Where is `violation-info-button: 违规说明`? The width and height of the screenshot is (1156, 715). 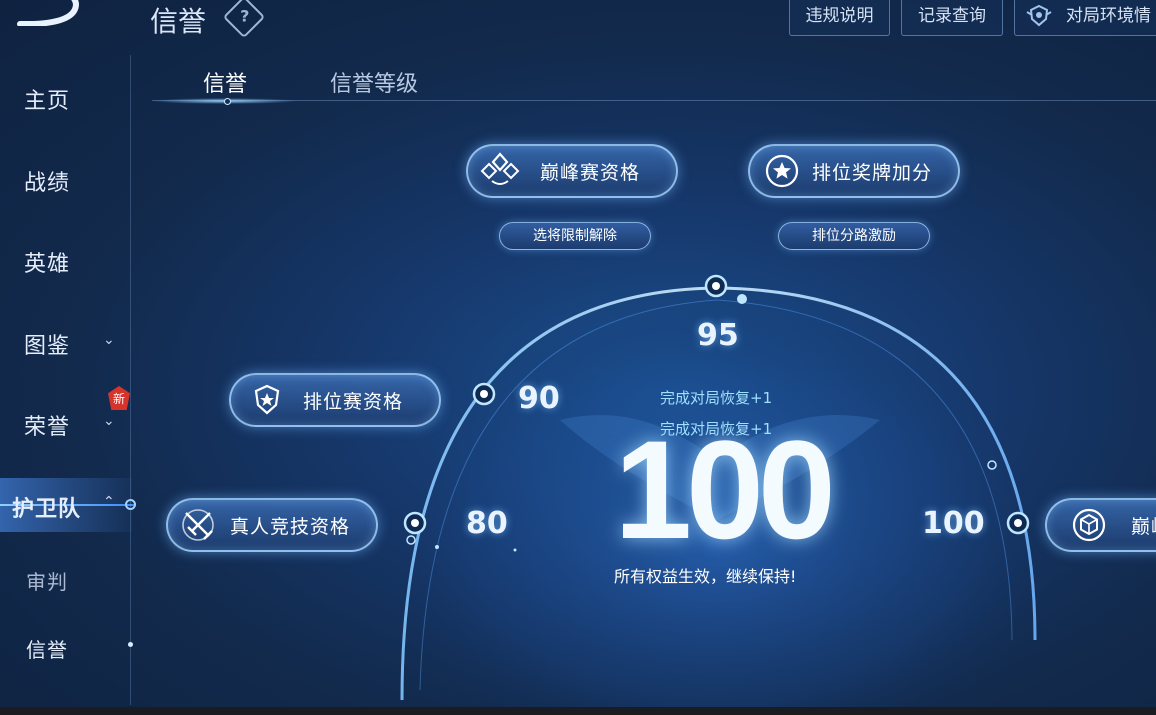
violation-info-button: 违规说明 is located at coordinates (839, 18).